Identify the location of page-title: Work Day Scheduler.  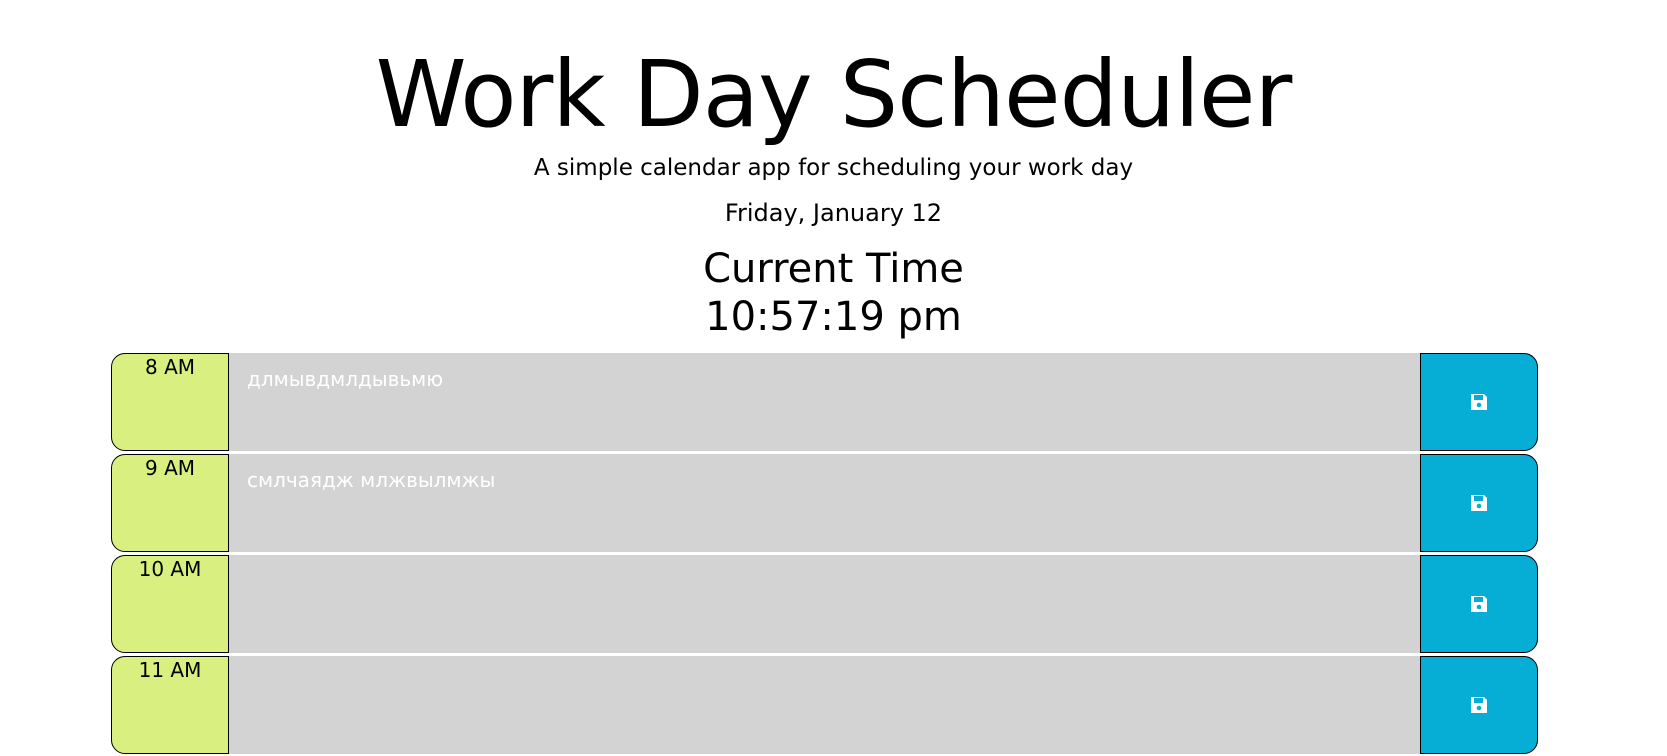
(834, 94).